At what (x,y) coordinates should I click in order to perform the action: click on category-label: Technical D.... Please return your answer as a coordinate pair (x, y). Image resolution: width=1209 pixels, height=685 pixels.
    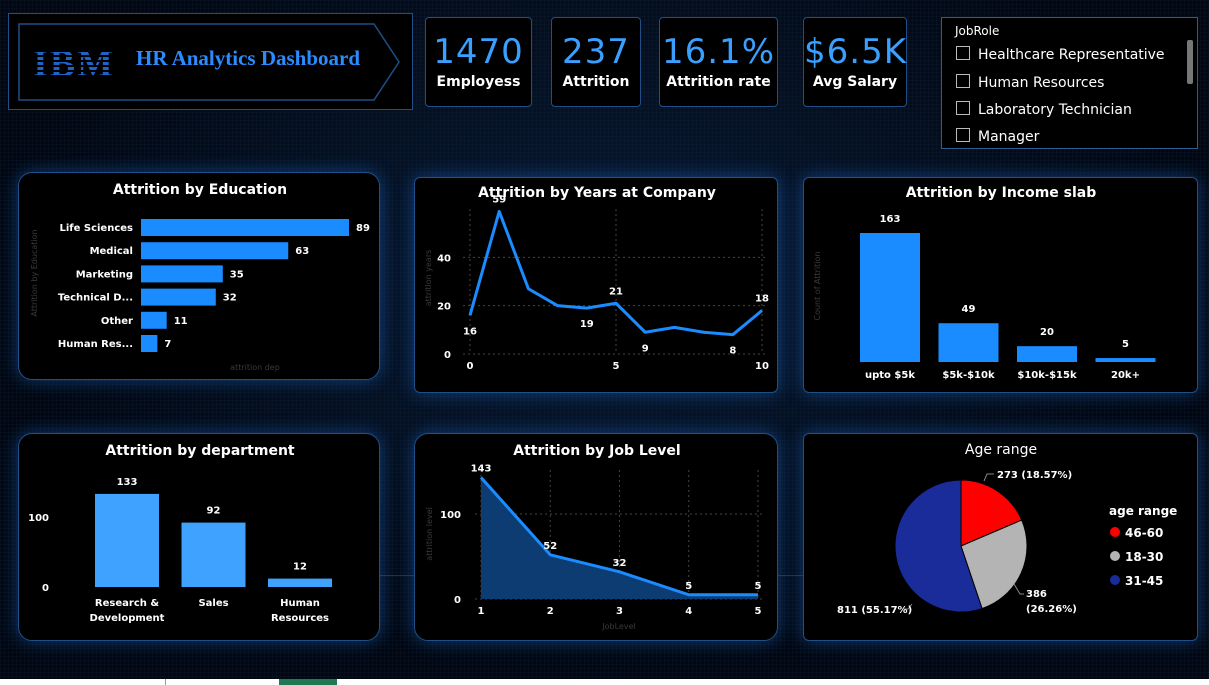
    Looking at the image, I should click on (95, 298).